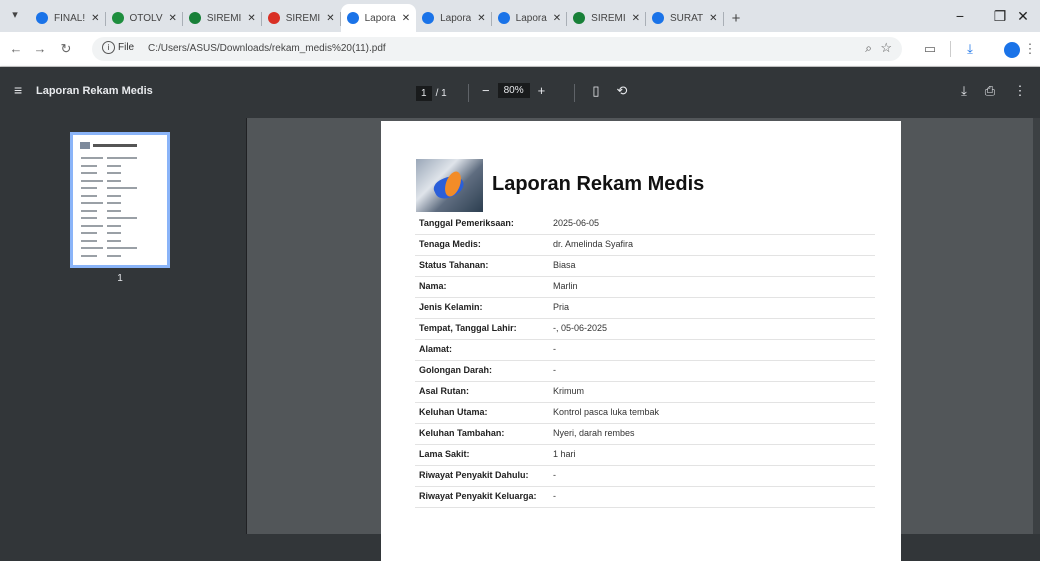 Image resolution: width=1040 pixels, height=561 pixels. I want to click on thumbnail-page-number: 1, so click(120, 278).